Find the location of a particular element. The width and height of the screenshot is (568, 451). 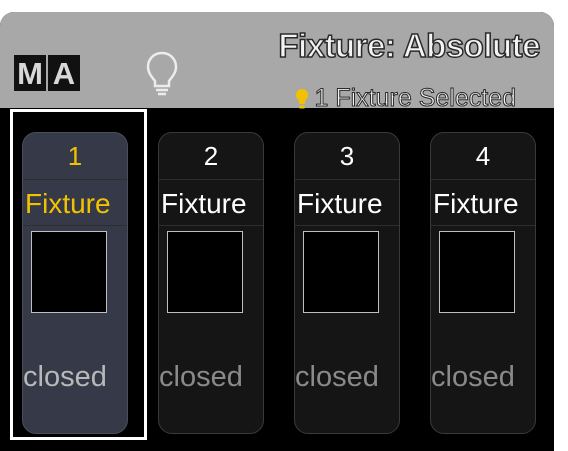

logo-letter-a: A is located at coordinates (64, 73).